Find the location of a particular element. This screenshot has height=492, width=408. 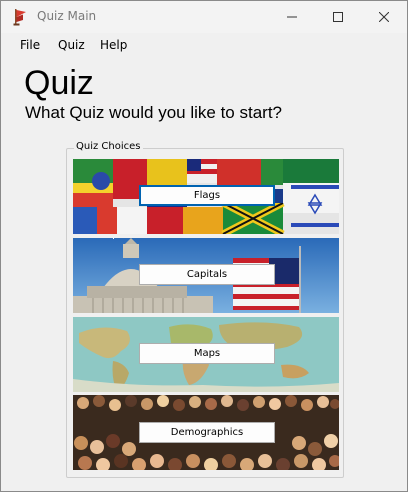

page-subtitle: What Quiz would you like to start? is located at coordinates (154, 112).